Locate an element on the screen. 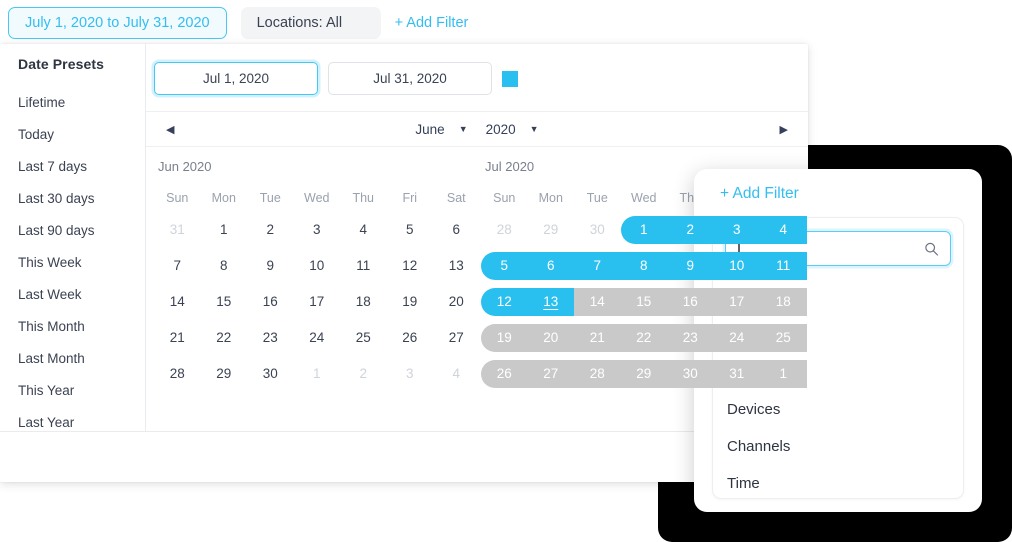  date-preset-item: This Month is located at coordinates (81, 327).